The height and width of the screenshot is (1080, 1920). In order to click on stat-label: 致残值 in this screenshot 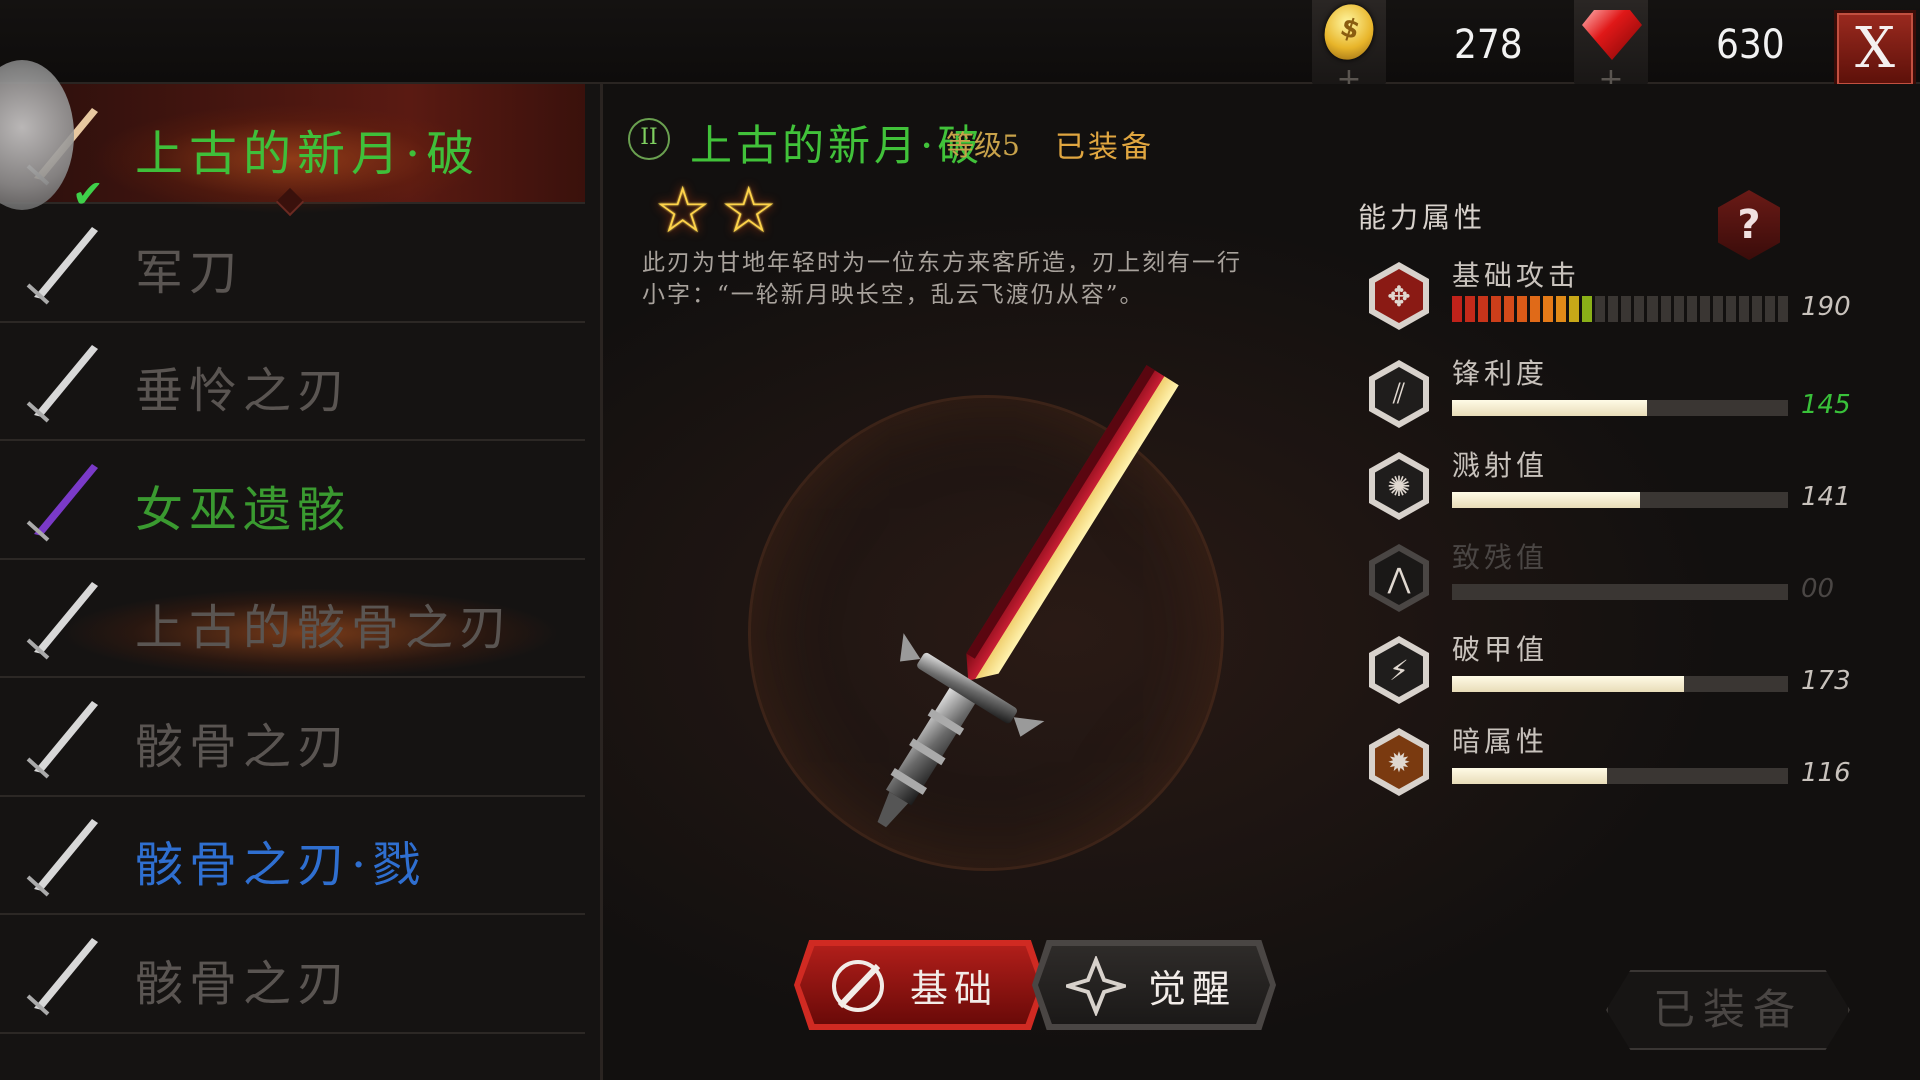, I will do `click(1500, 557)`.